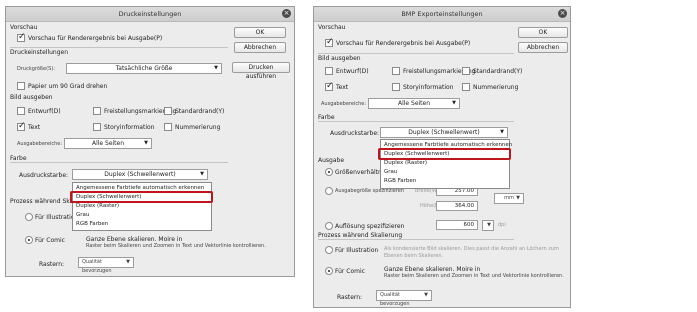  Describe the element at coordinates (329, 191) in the screenshot. I see `output-size-radio` at that location.